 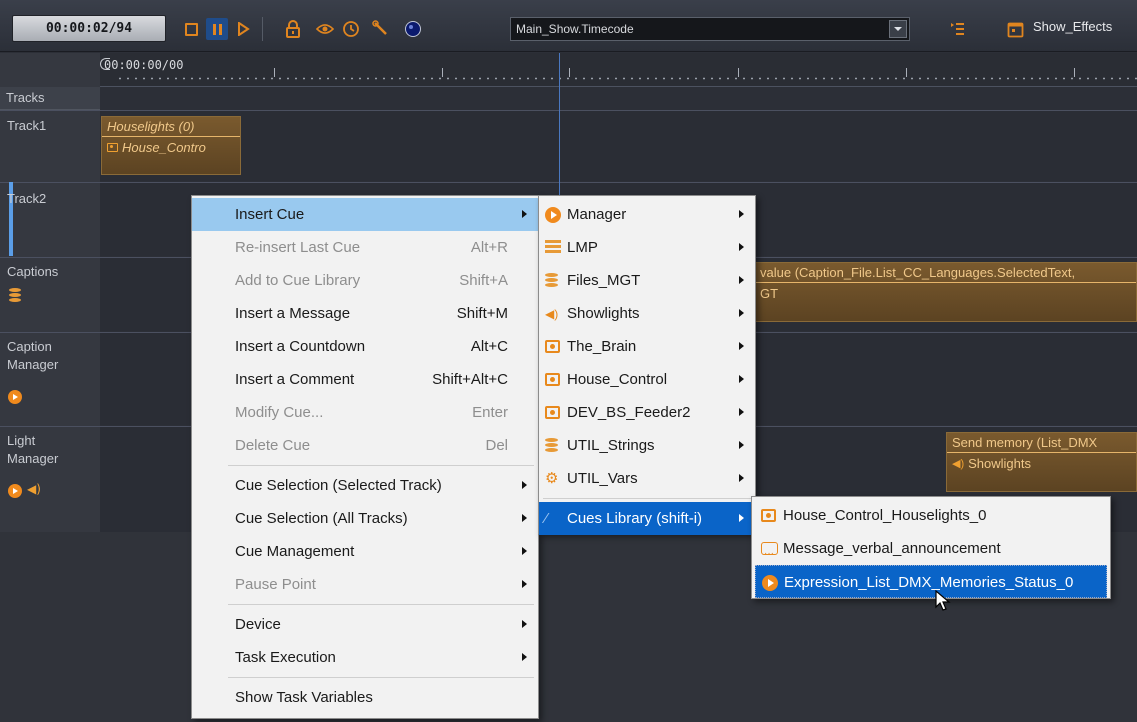 What do you see at coordinates (999, 463) in the screenshot?
I see `cue-device-label: Showlights` at bounding box center [999, 463].